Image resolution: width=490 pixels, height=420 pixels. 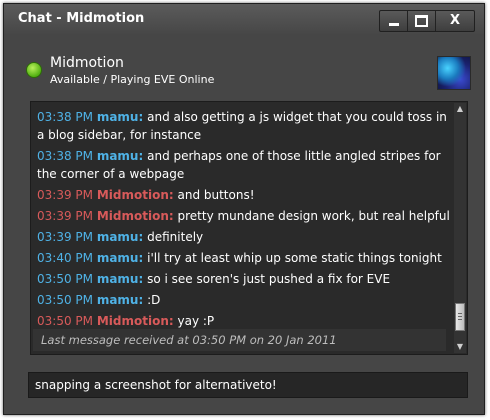 I want to click on message-text: yay :P, so click(x=196, y=321).